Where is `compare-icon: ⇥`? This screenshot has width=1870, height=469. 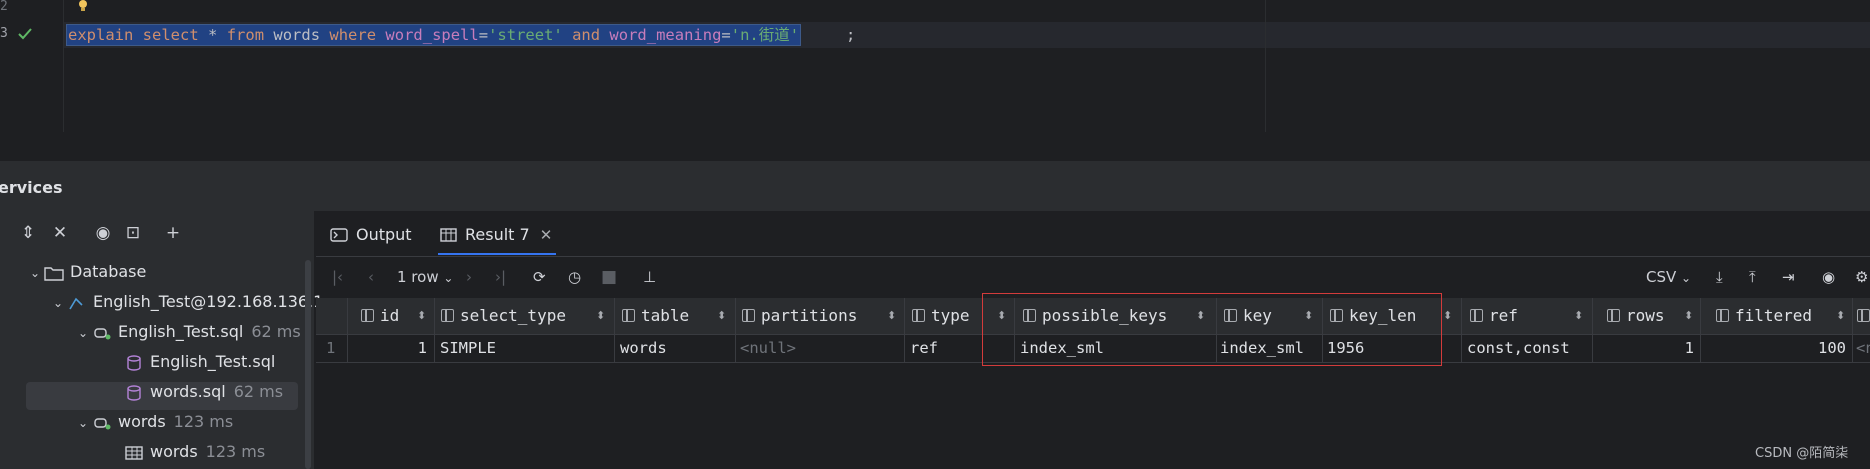 compare-icon: ⇥ is located at coordinates (1788, 277).